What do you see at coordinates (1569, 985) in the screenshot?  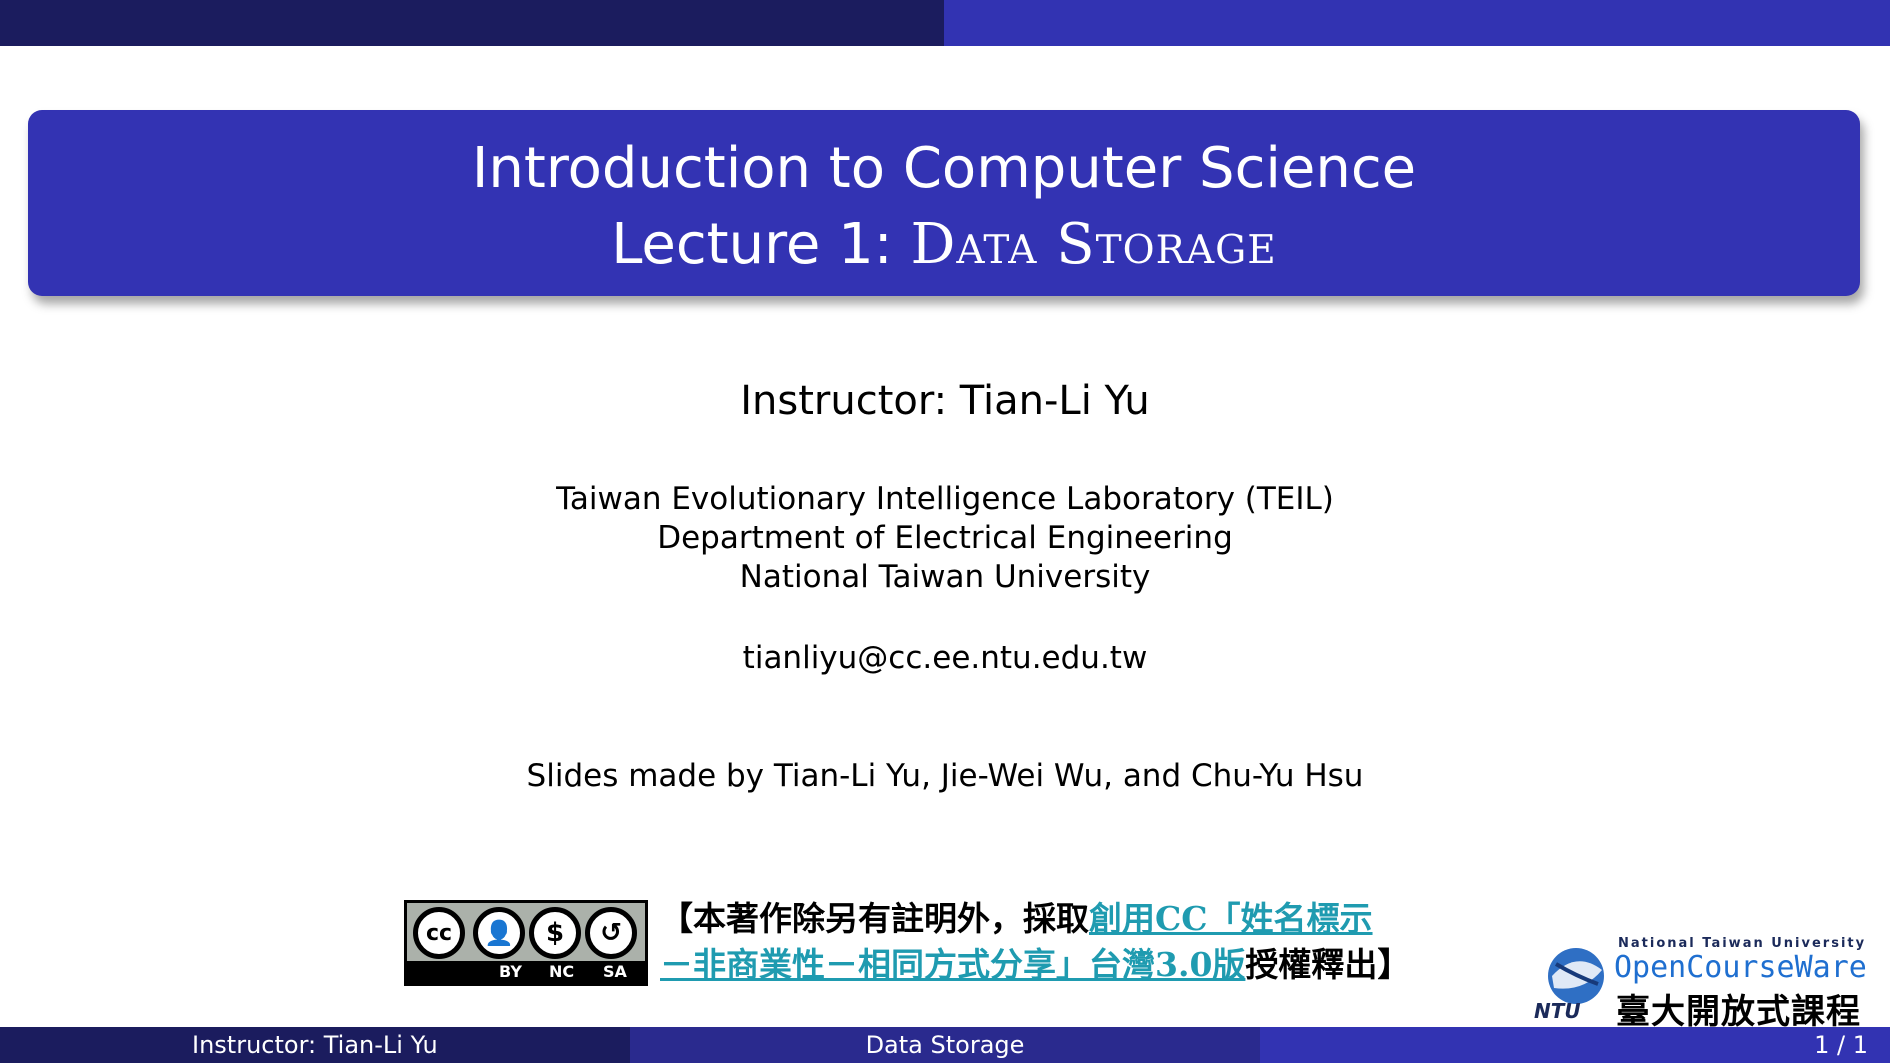 I see `ocw-globe-icon: NTU` at bounding box center [1569, 985].